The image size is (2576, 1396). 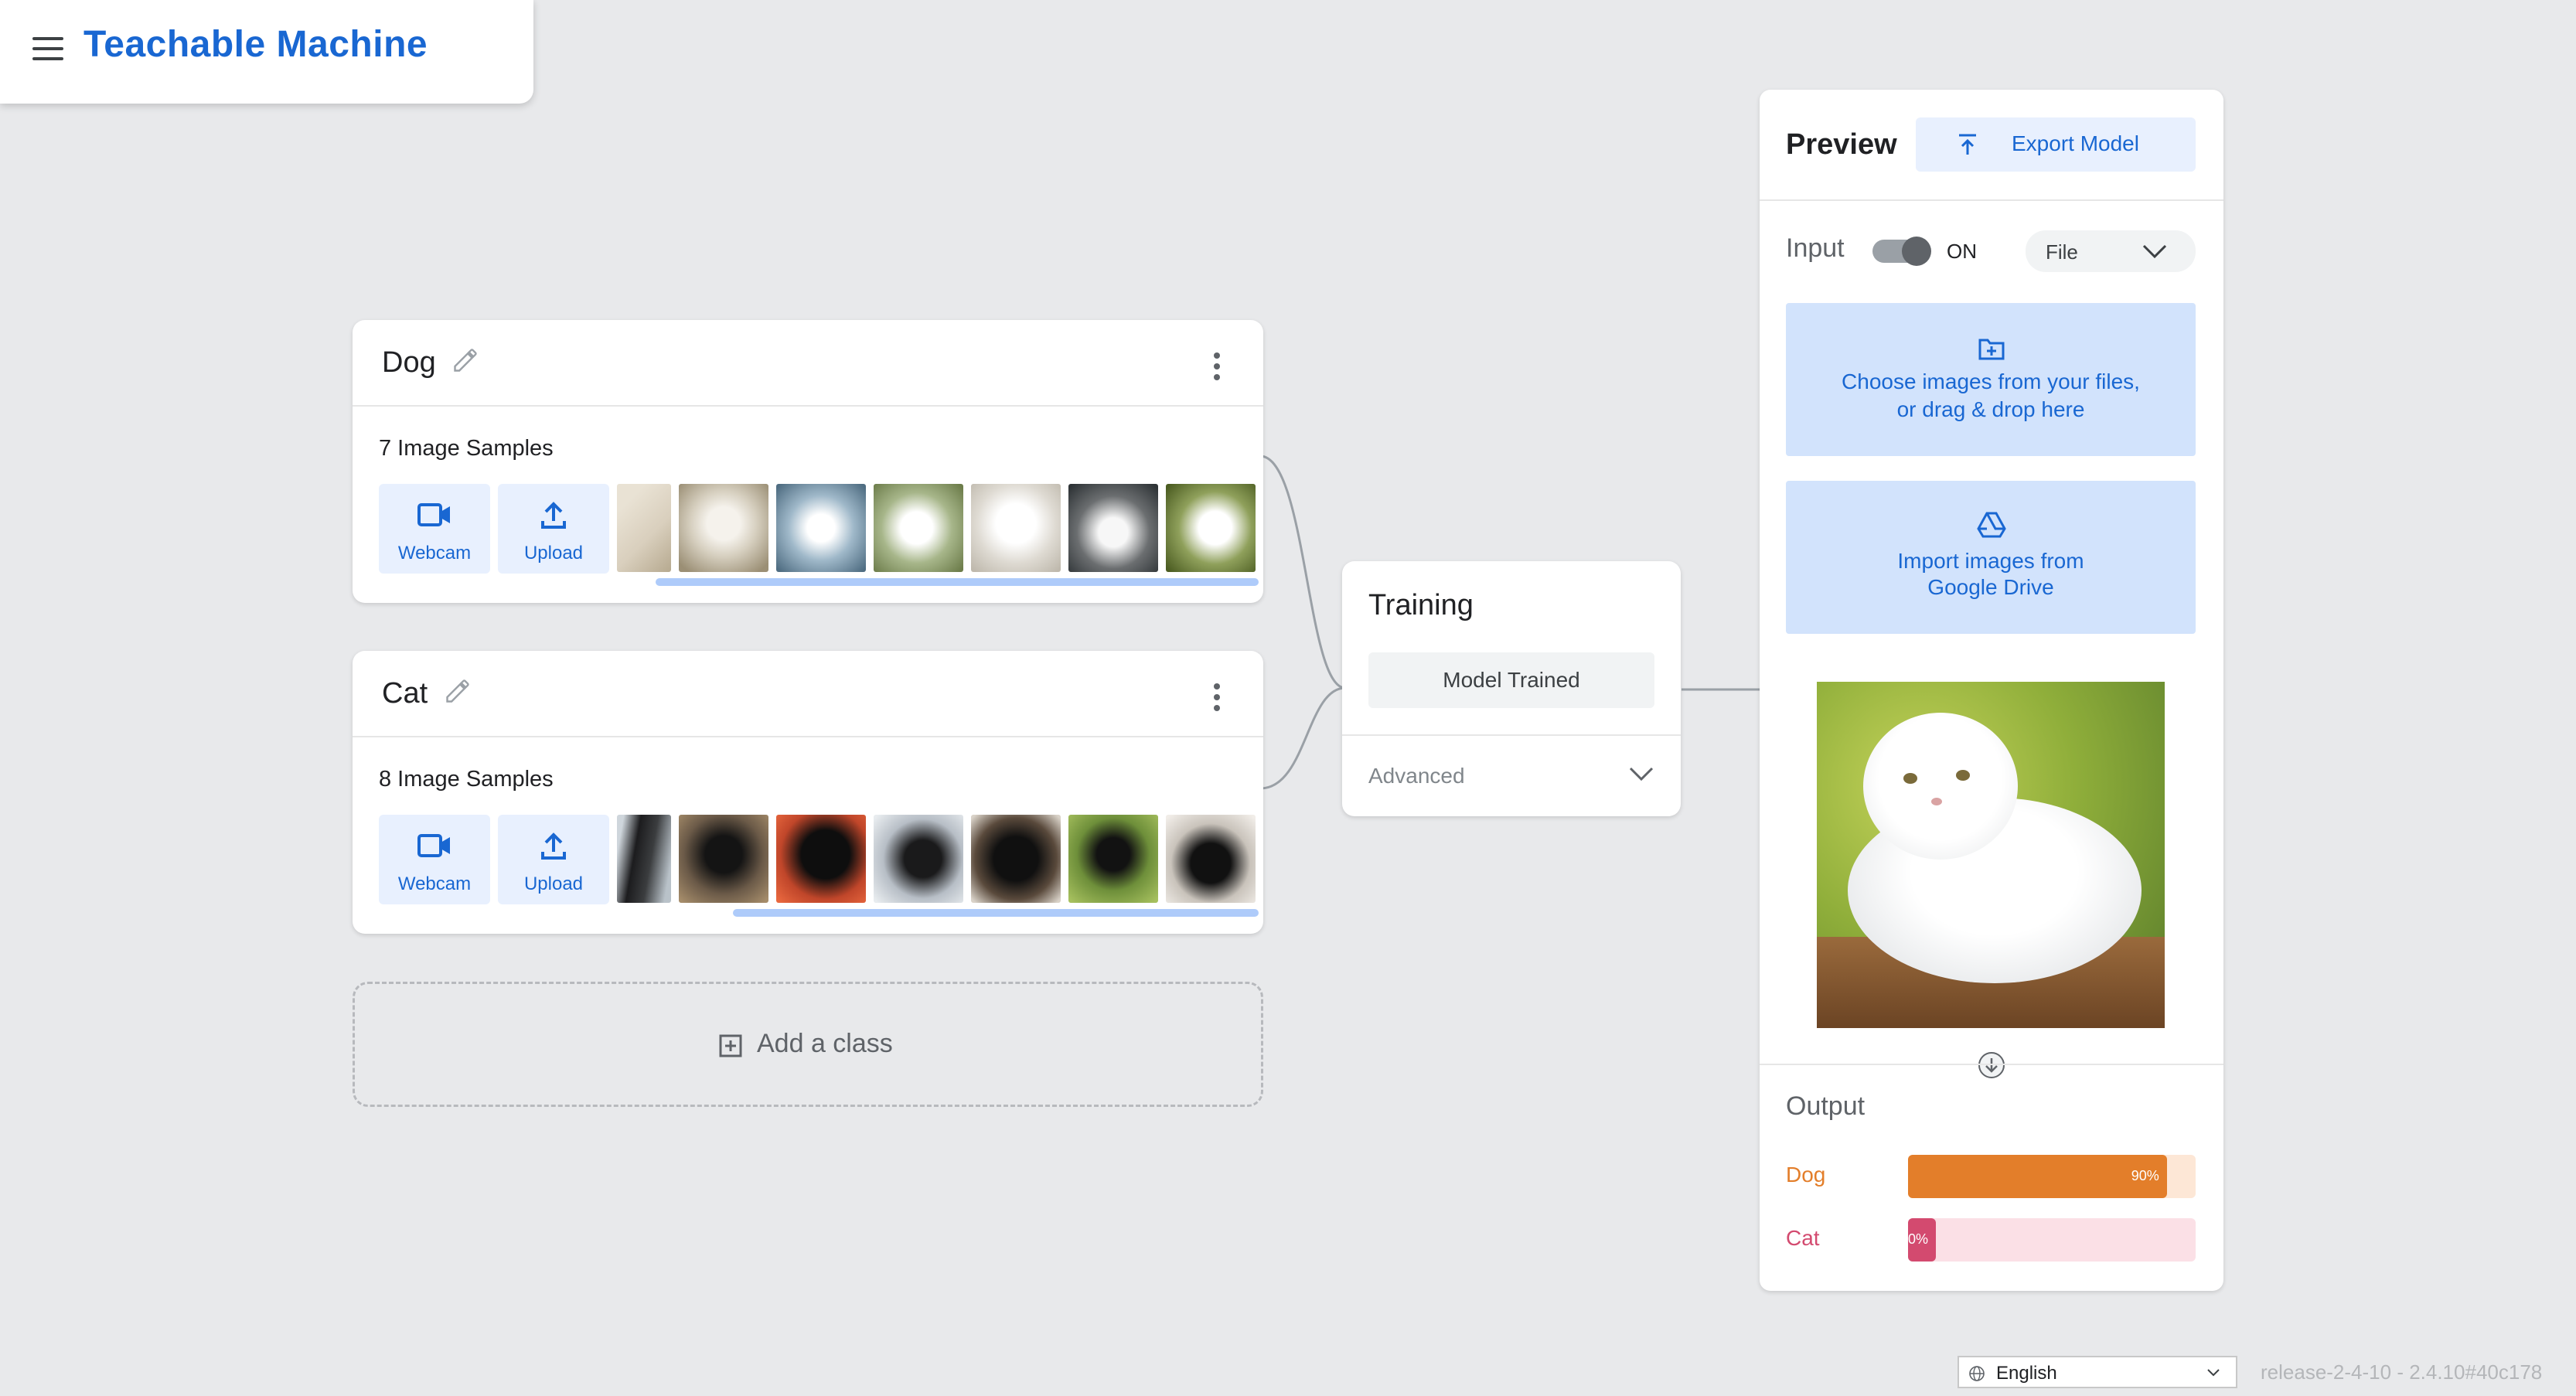 I want to click on class-name: Cat, so click(x=405, y=693).